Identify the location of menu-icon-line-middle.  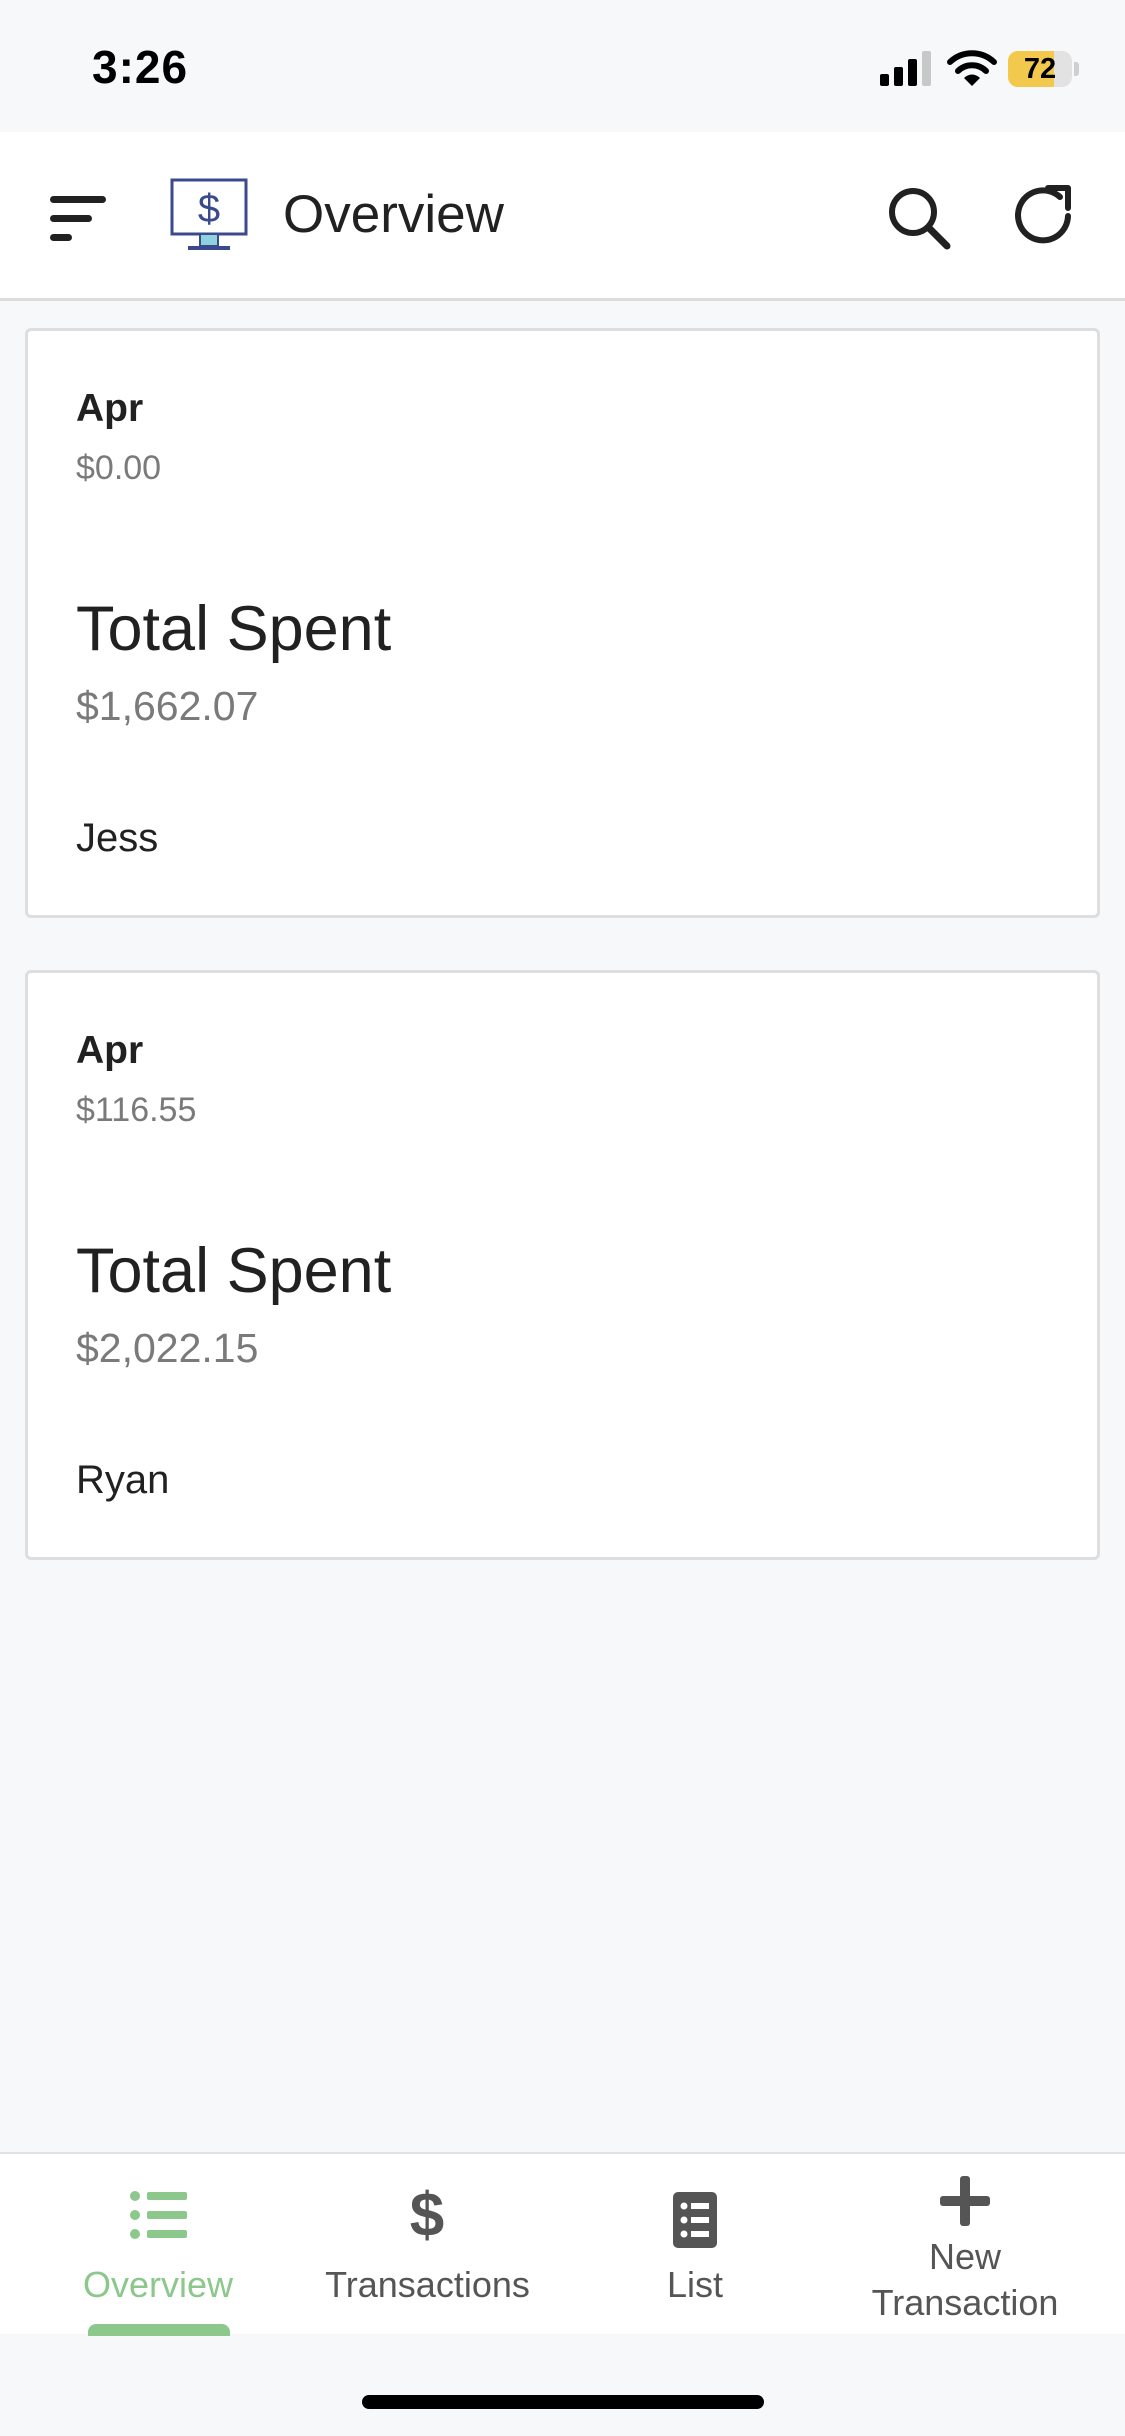
(71, 218).